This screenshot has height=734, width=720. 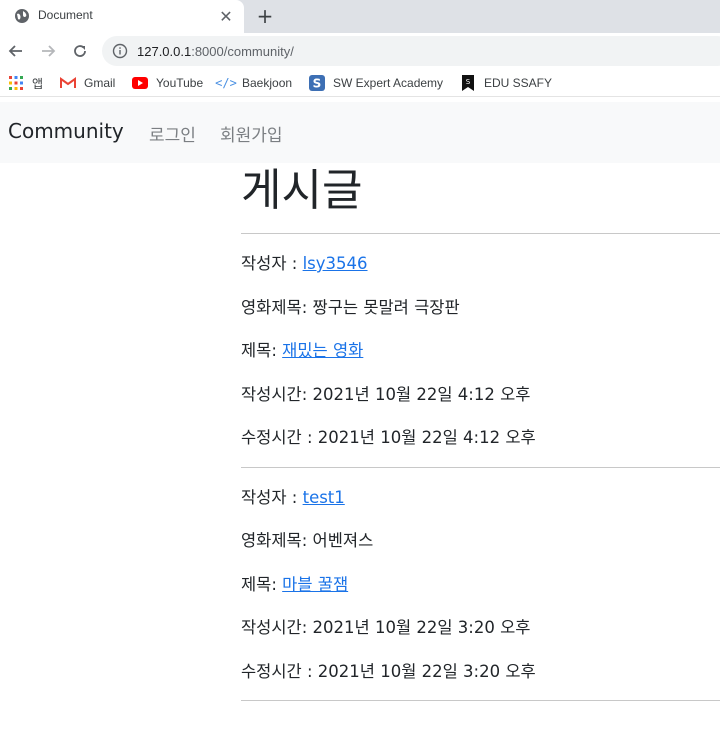 What do you see at coordinates (302, 190) in the screenshot?
I see `page-title: 게시글` at bounding box center [302, 190].